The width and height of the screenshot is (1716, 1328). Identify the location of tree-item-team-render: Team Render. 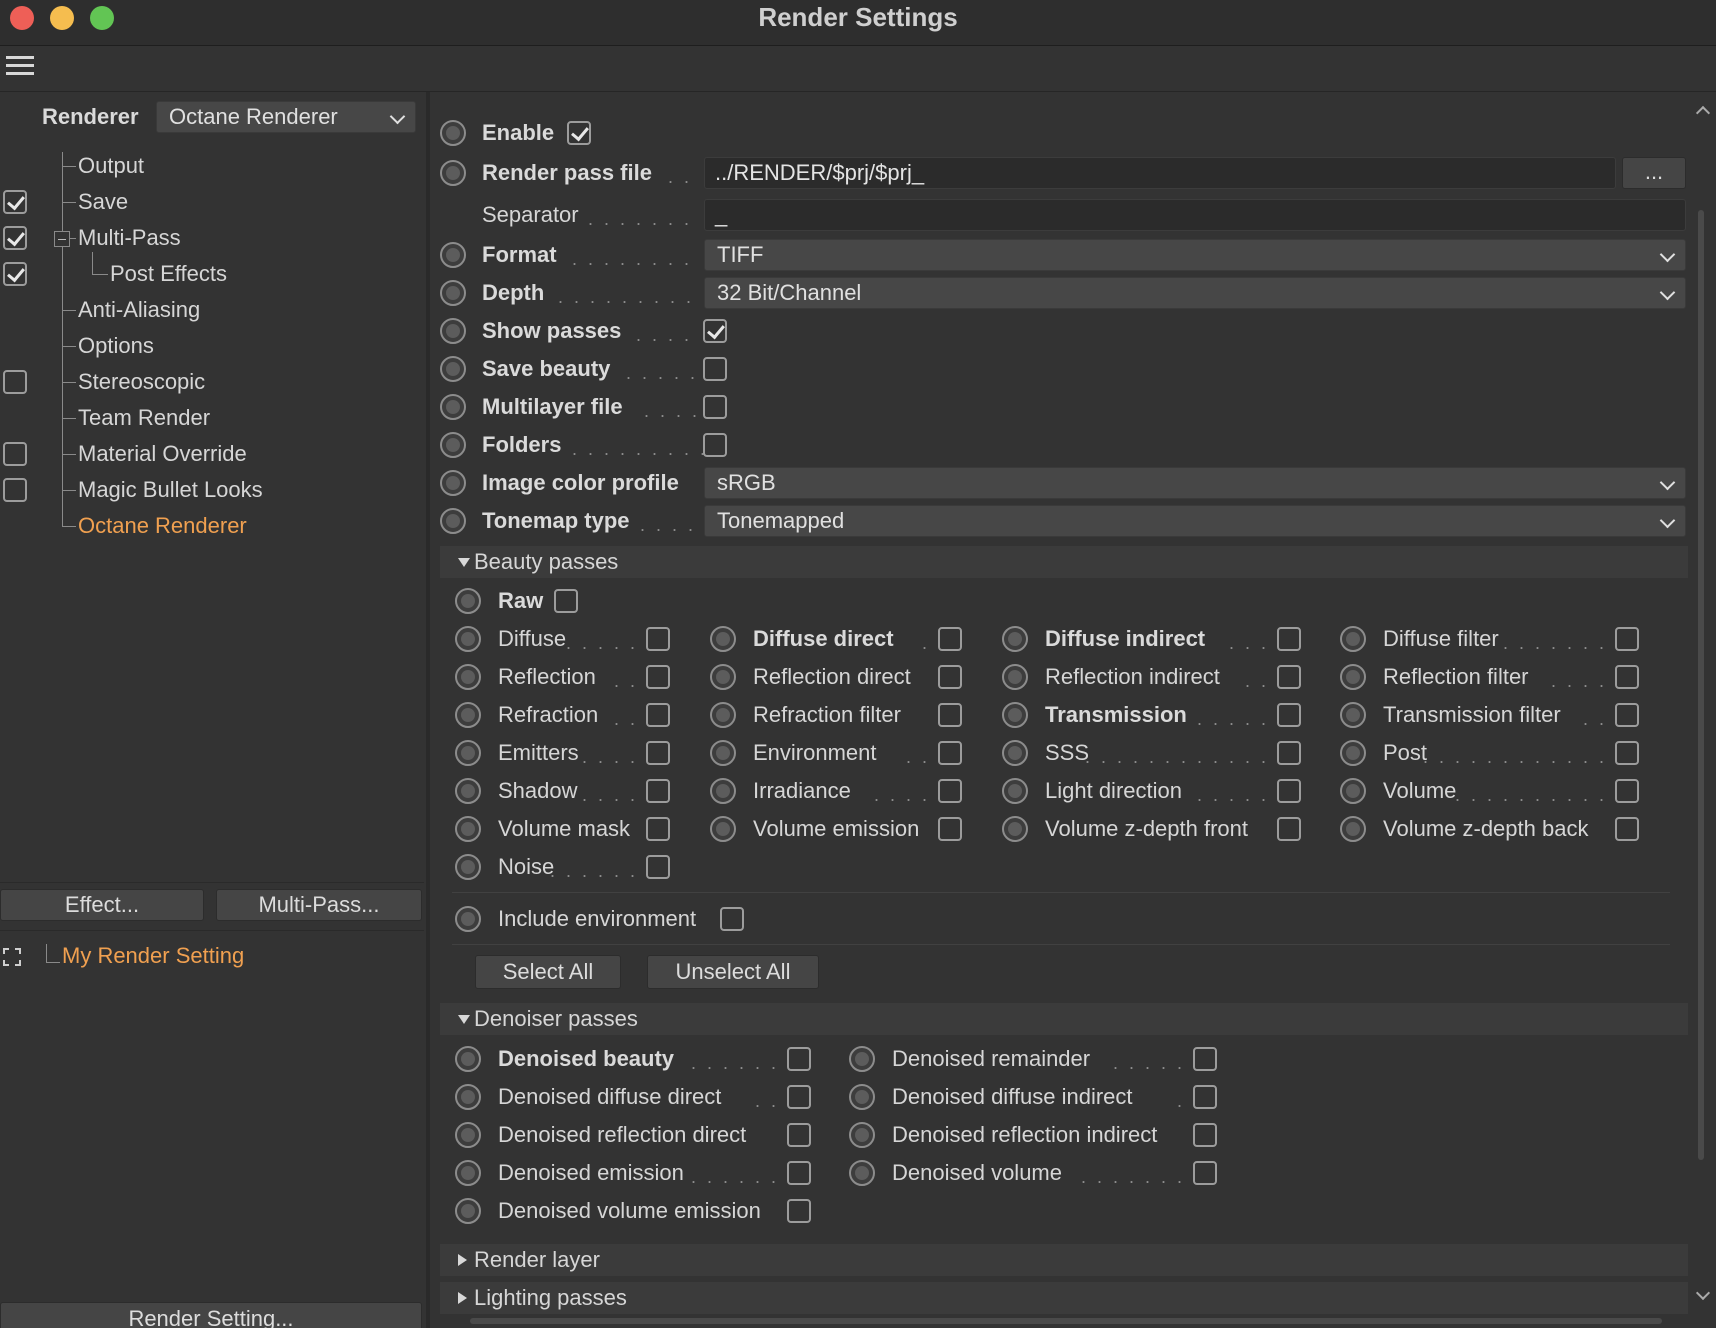
(144, 418).